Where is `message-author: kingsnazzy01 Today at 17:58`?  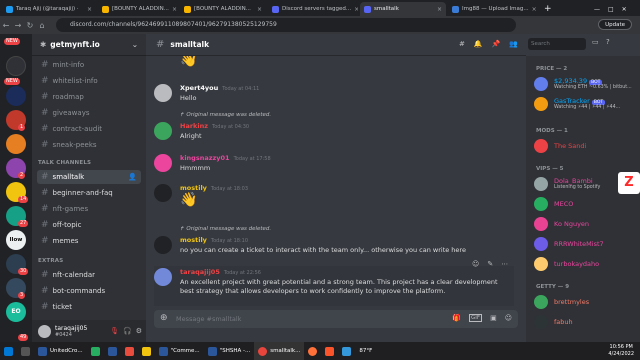
message-author: kingsnazzy01 Today at 17:58 is located at coordinates (225, 158).